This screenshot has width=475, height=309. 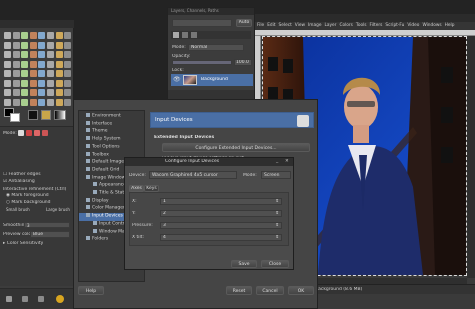 What do you see at coordinates (28, 202) in the screenshot?
I see `mark-background-radio: ○ Mark background` at bounding box center [28, 202].